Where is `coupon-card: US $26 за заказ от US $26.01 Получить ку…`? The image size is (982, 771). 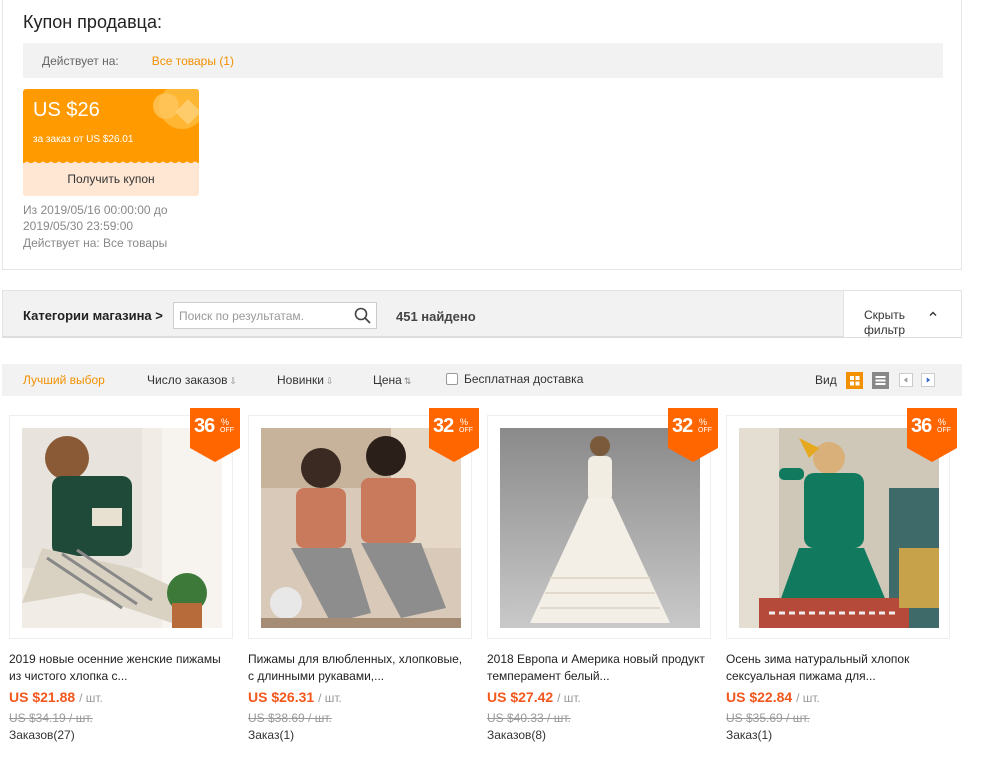 coupon-card: US $26 за заказ от US $26.01 Получить ку… is located at coordinates (111, 142).